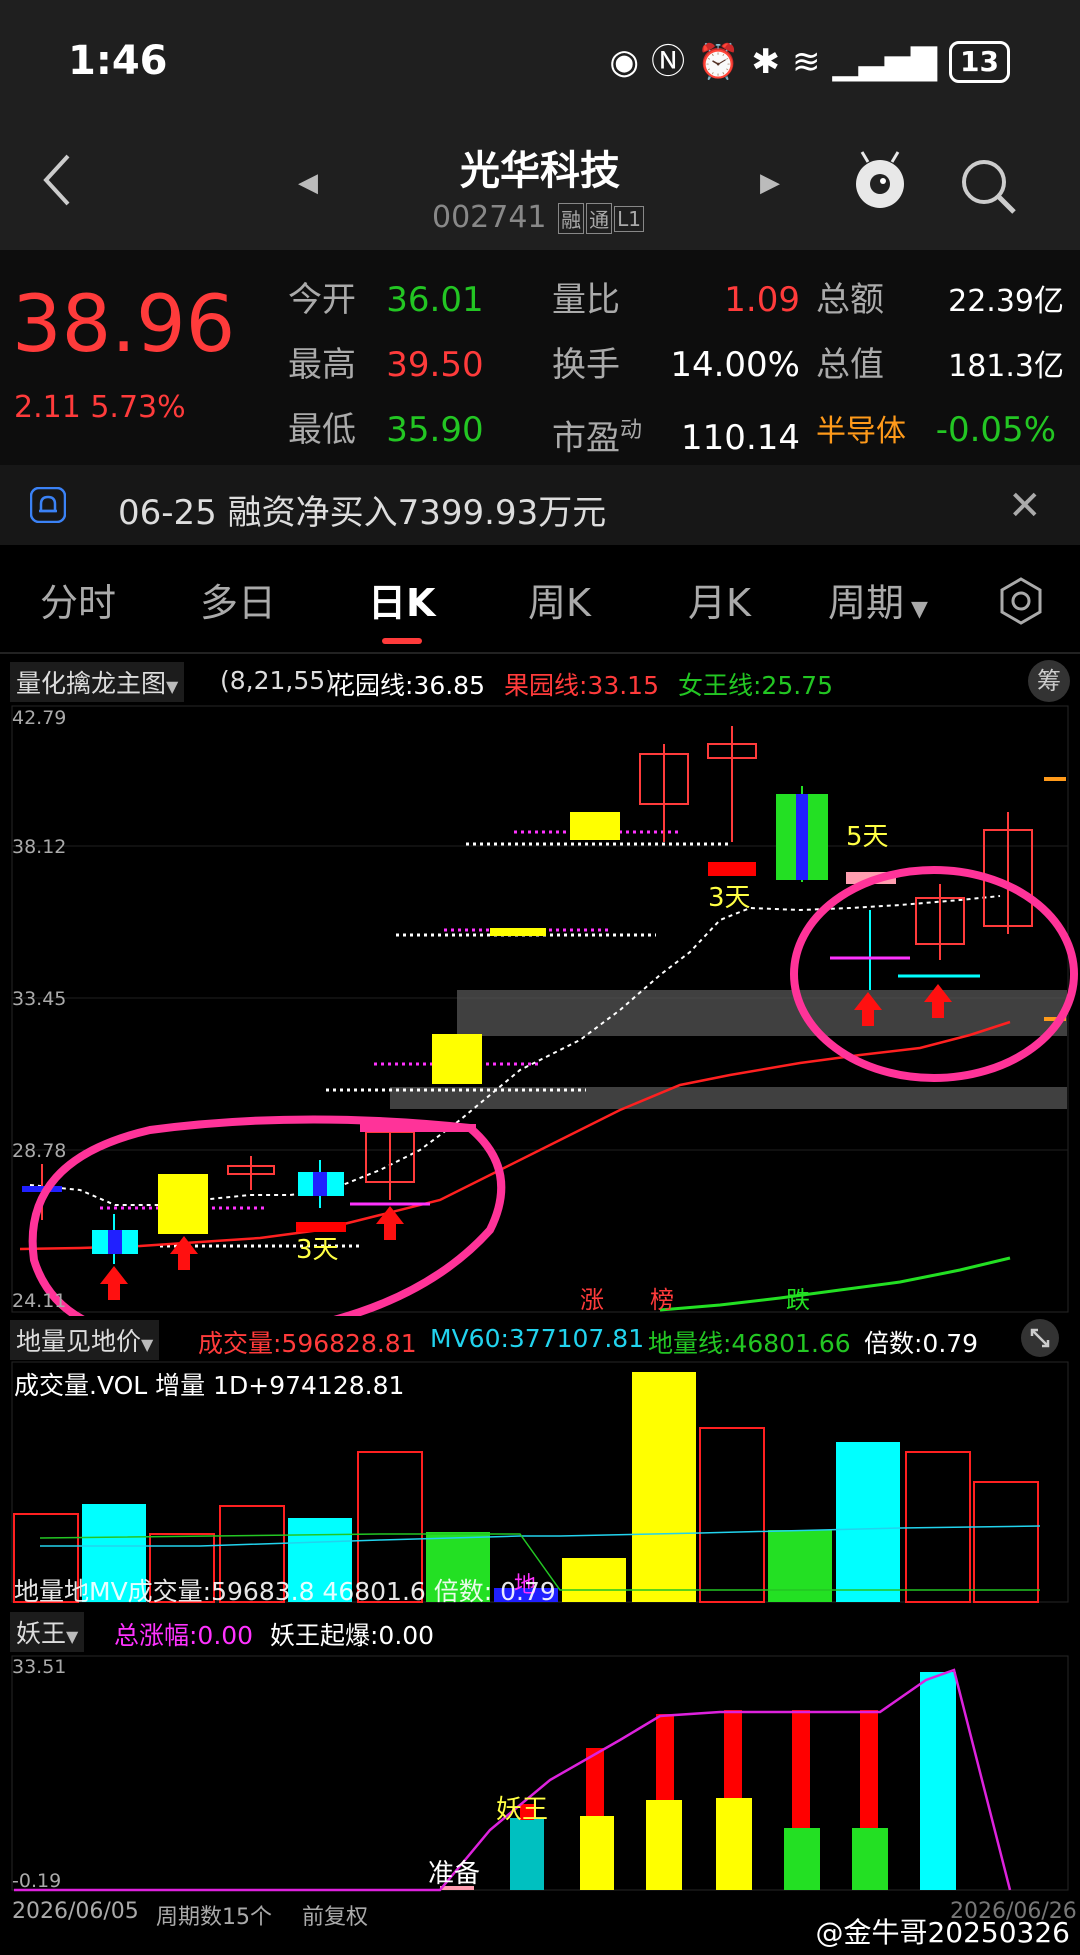 The width and height of the screenshot is (1080, 1955). Describe the element at coordinates (571, 218) in the screenshot. I see `tag-rong: 融` at that location.